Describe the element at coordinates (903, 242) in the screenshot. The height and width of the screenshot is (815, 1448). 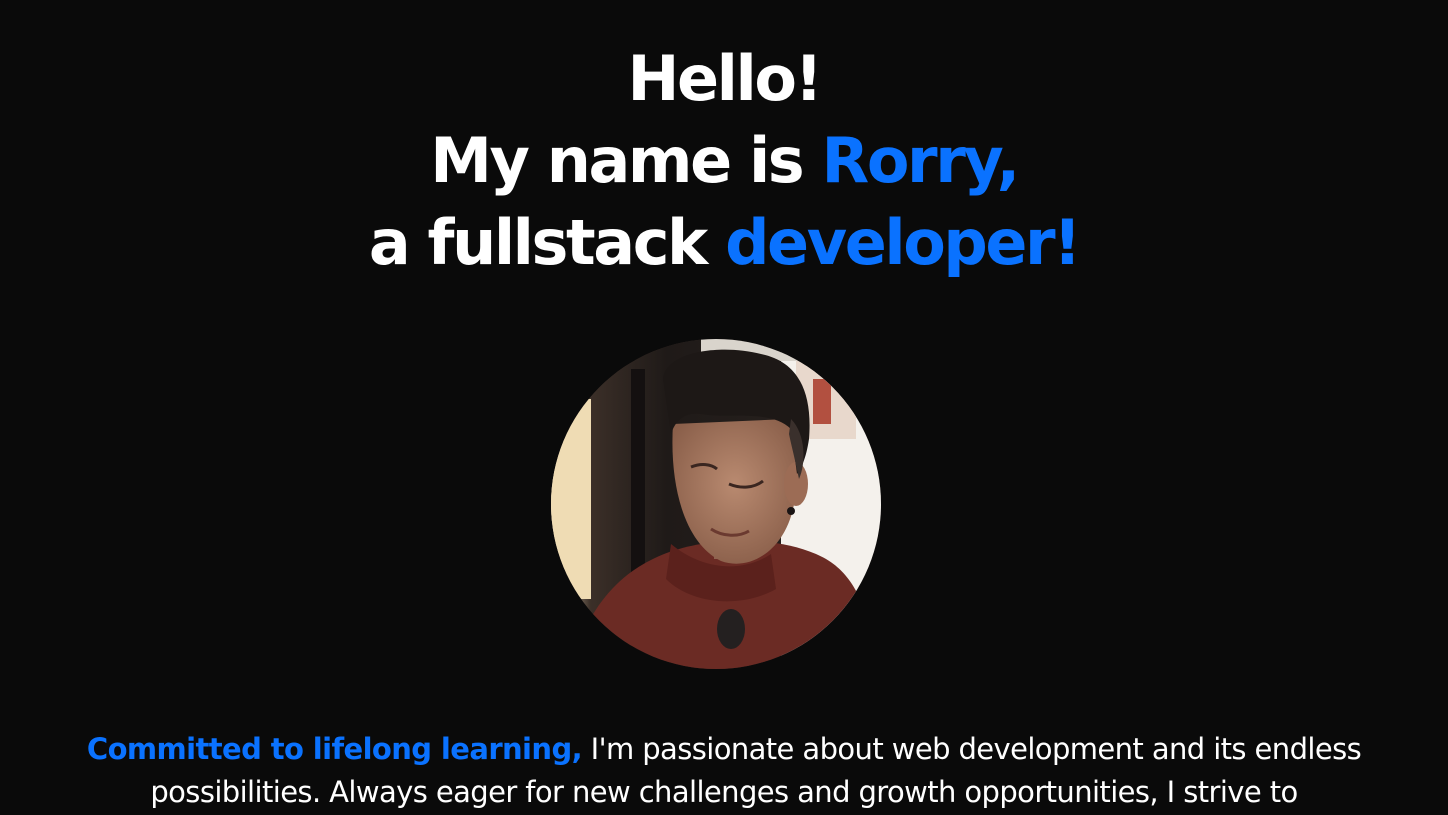
I see `role-highlight: developer!` at that location.